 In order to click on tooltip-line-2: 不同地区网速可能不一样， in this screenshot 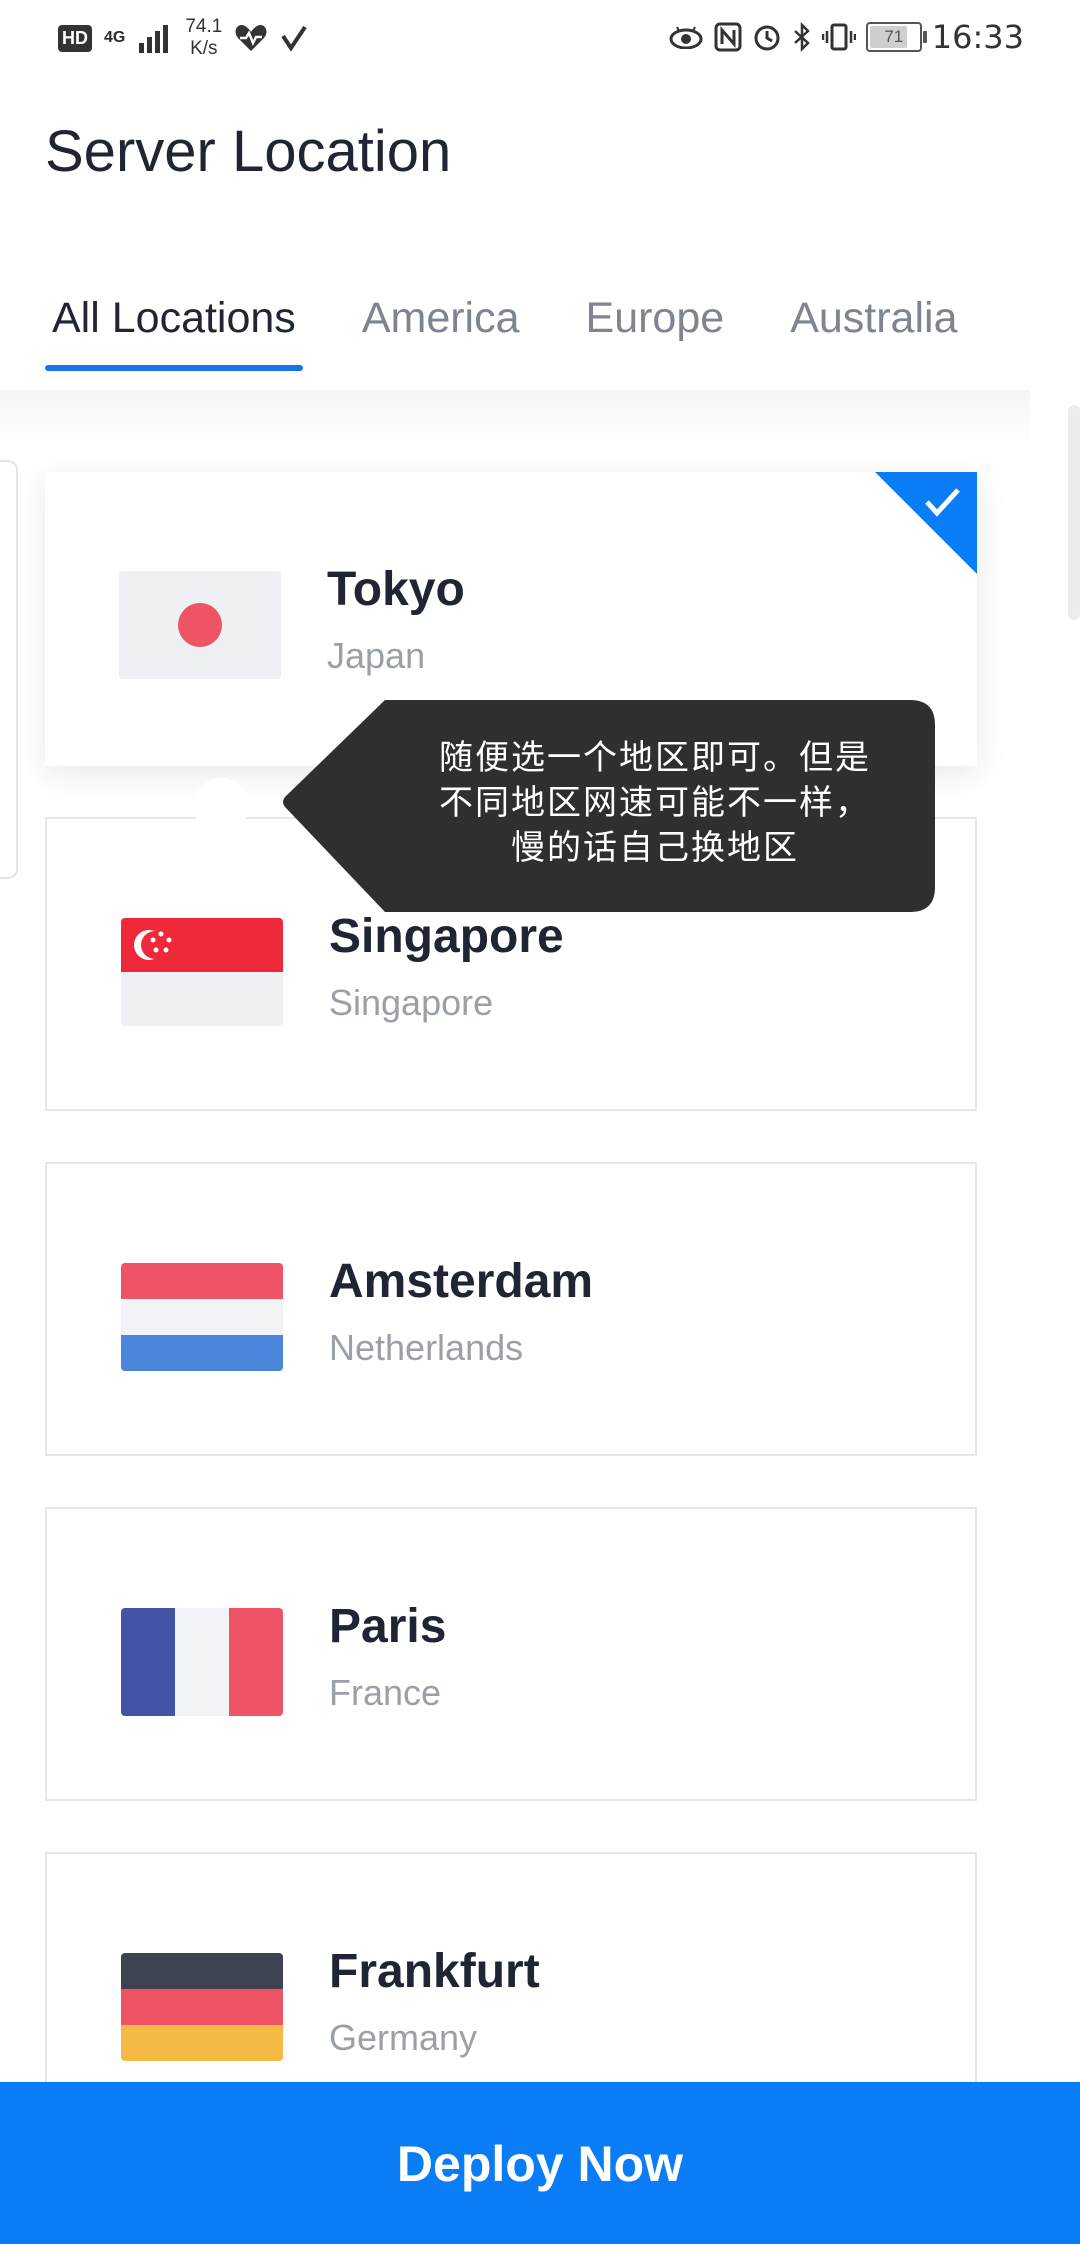, I will do `click(655, 803)`.